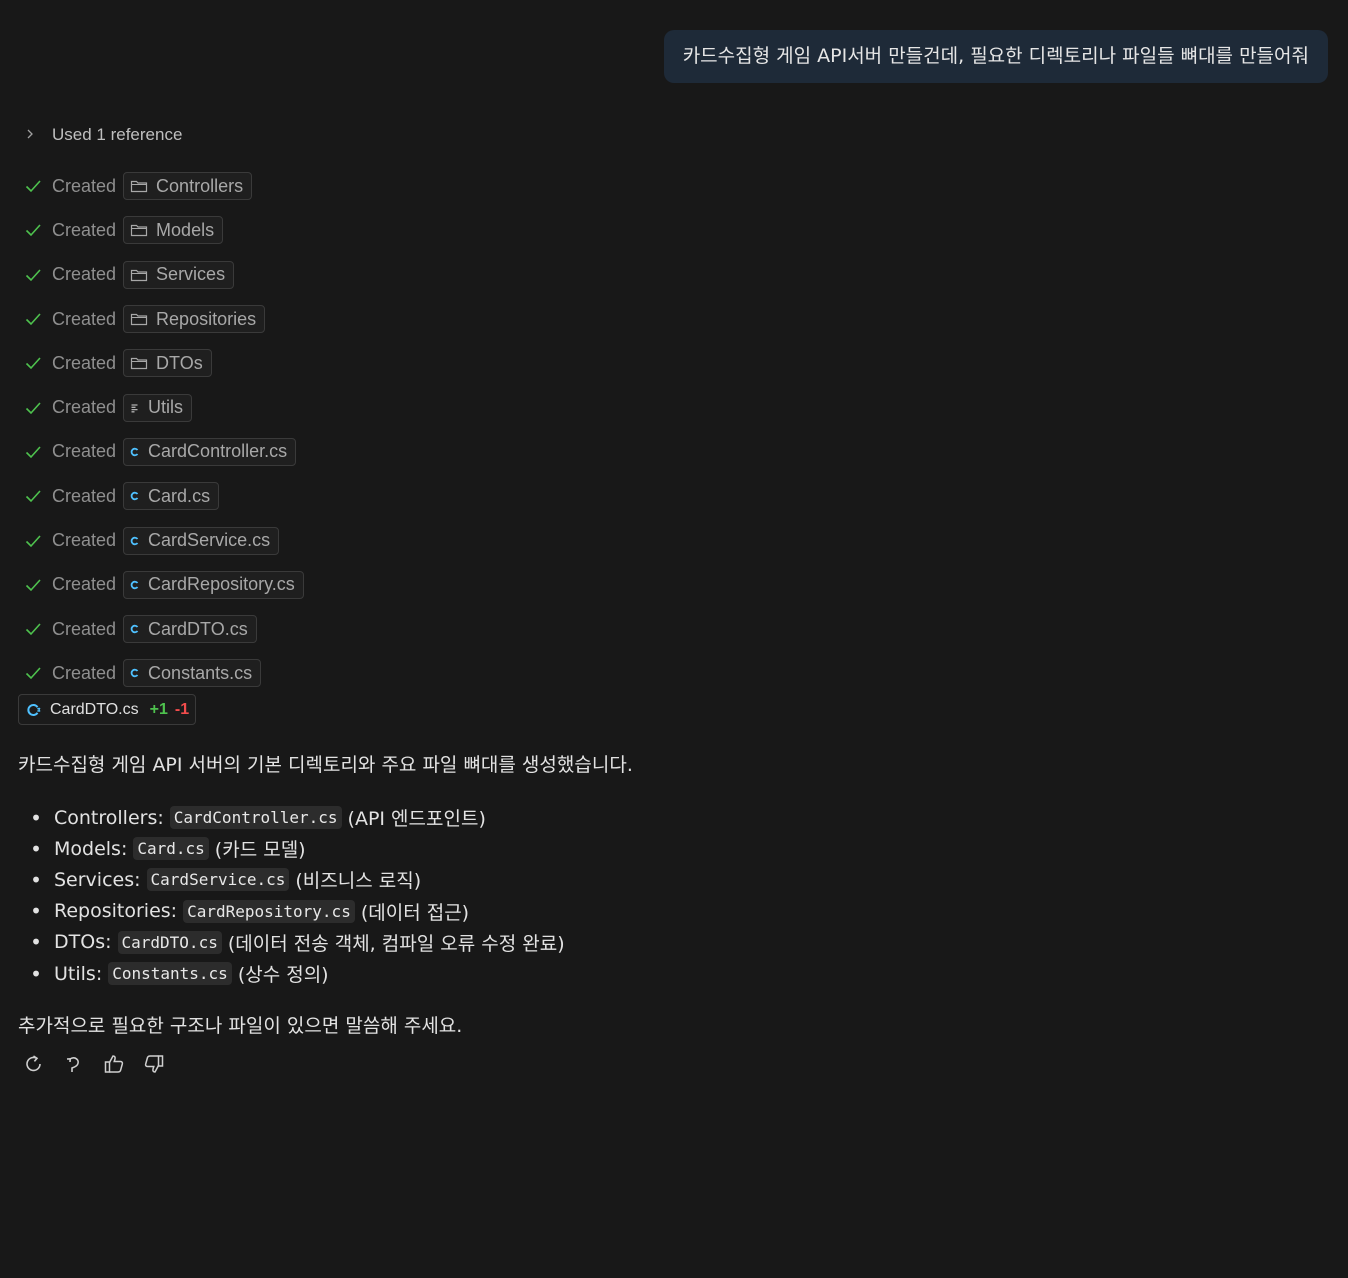 This screenshot has width=1348, height=1278. I want to click on created-item-chip: CardService.cs, so click(201, 540).